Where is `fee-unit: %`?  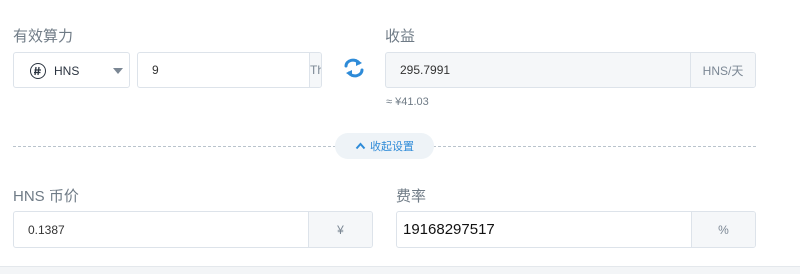
fee-unit: % is located at coordinates (723, 229).